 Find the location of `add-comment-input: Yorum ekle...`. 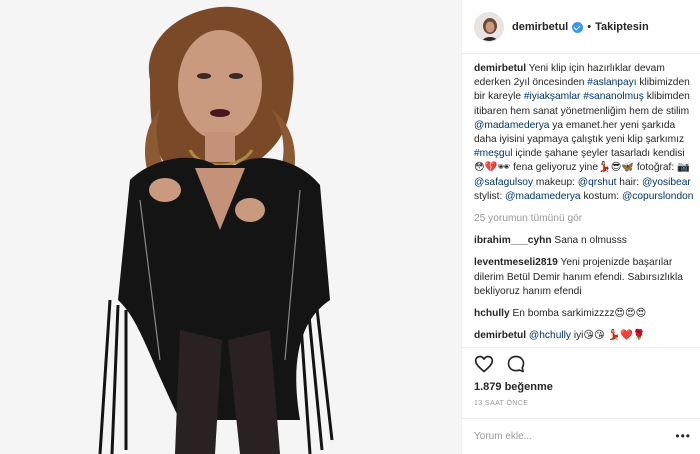

add-comment-input: Yorum ekle... is located at coordinates (503, 436).